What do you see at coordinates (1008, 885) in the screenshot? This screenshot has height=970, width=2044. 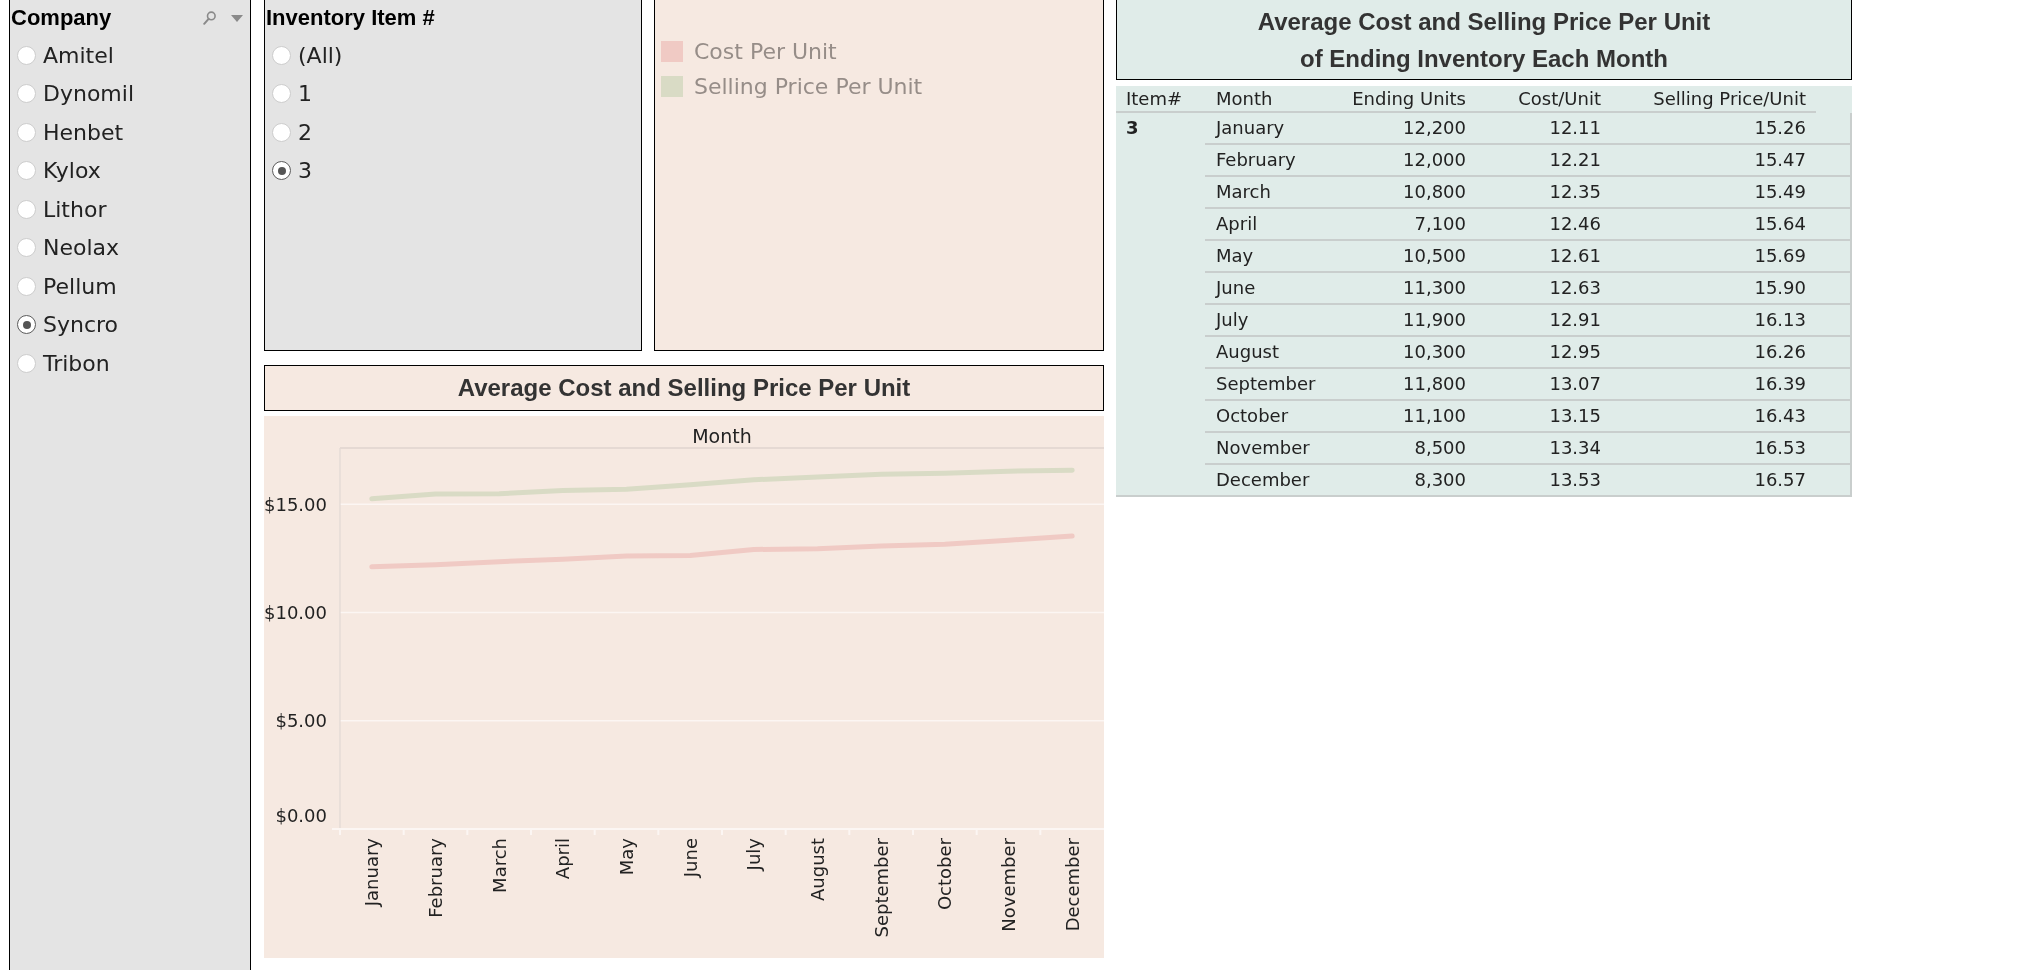 I see `axis-tick-label: November` at bounding box center [1008, 885].